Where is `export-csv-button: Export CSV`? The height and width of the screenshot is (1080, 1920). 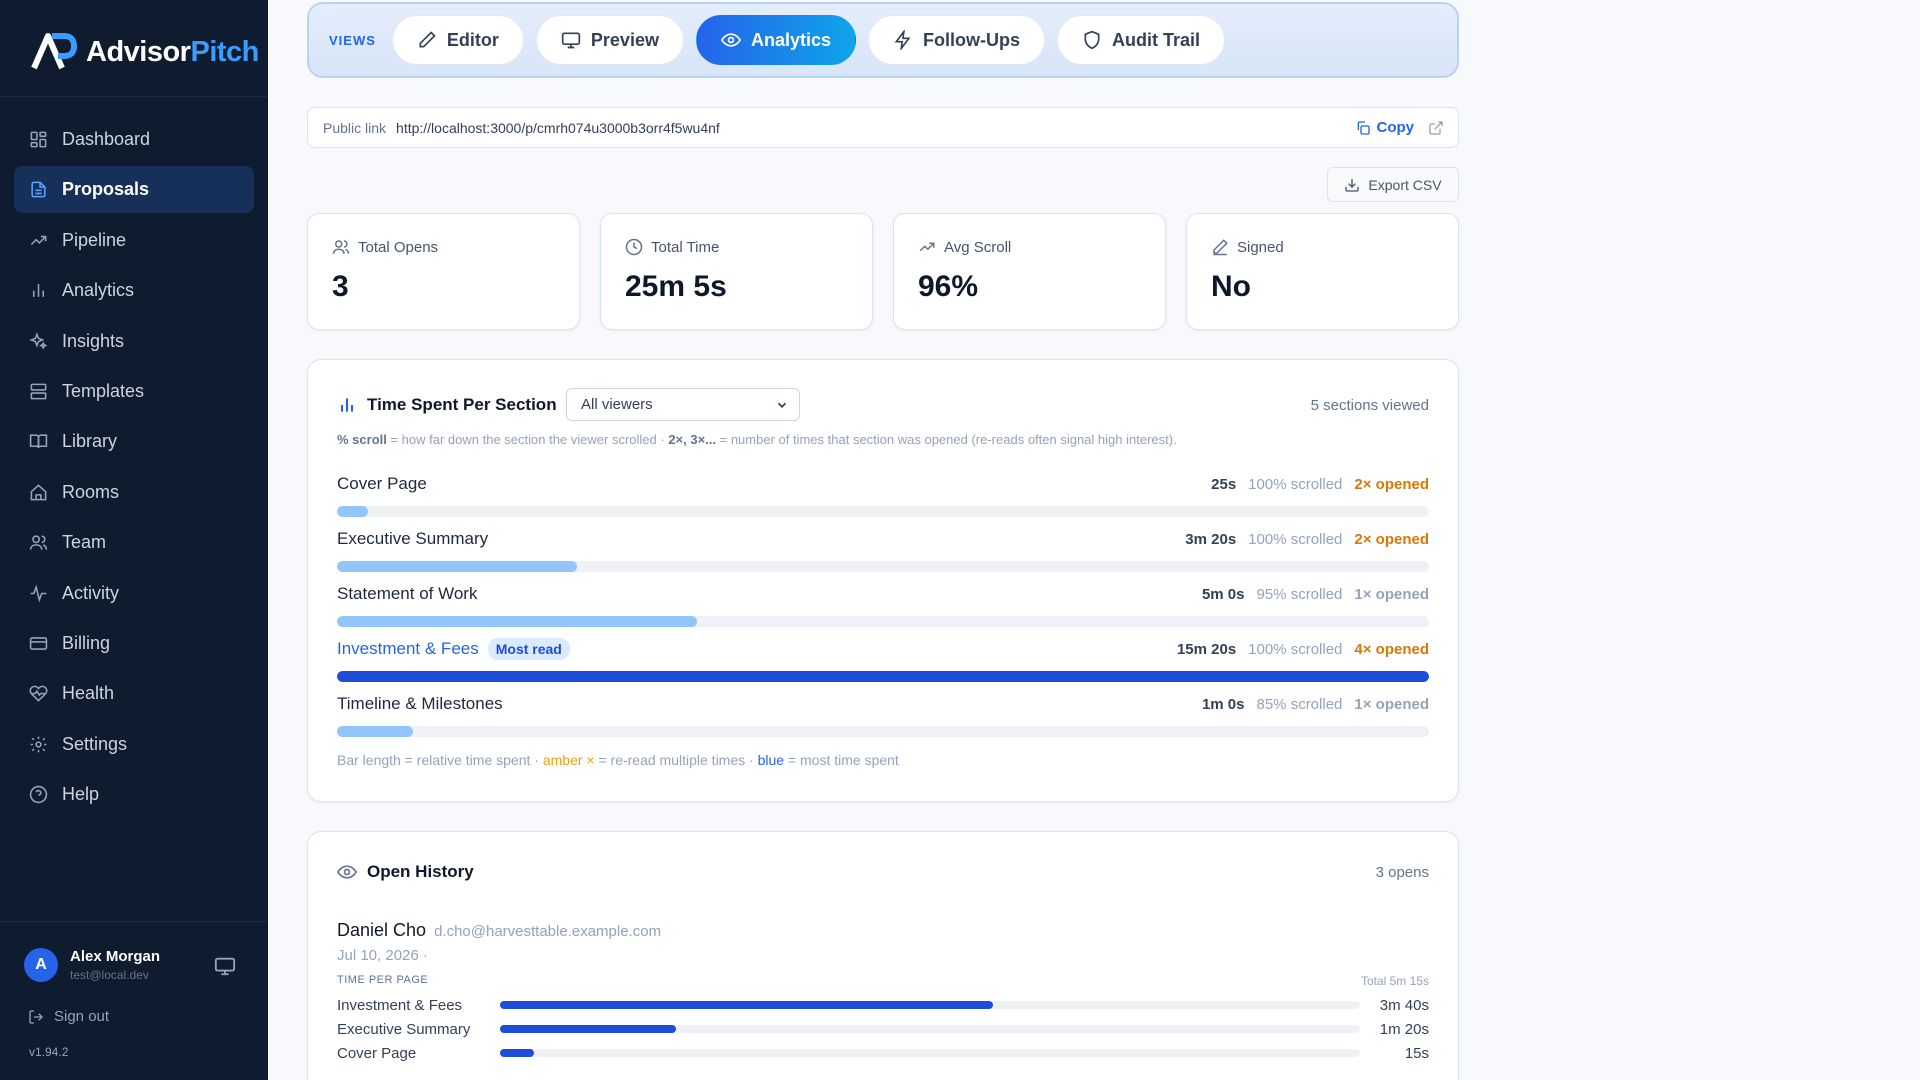
export-csv-button: Export CSV is located at coordinates (1393, 184).